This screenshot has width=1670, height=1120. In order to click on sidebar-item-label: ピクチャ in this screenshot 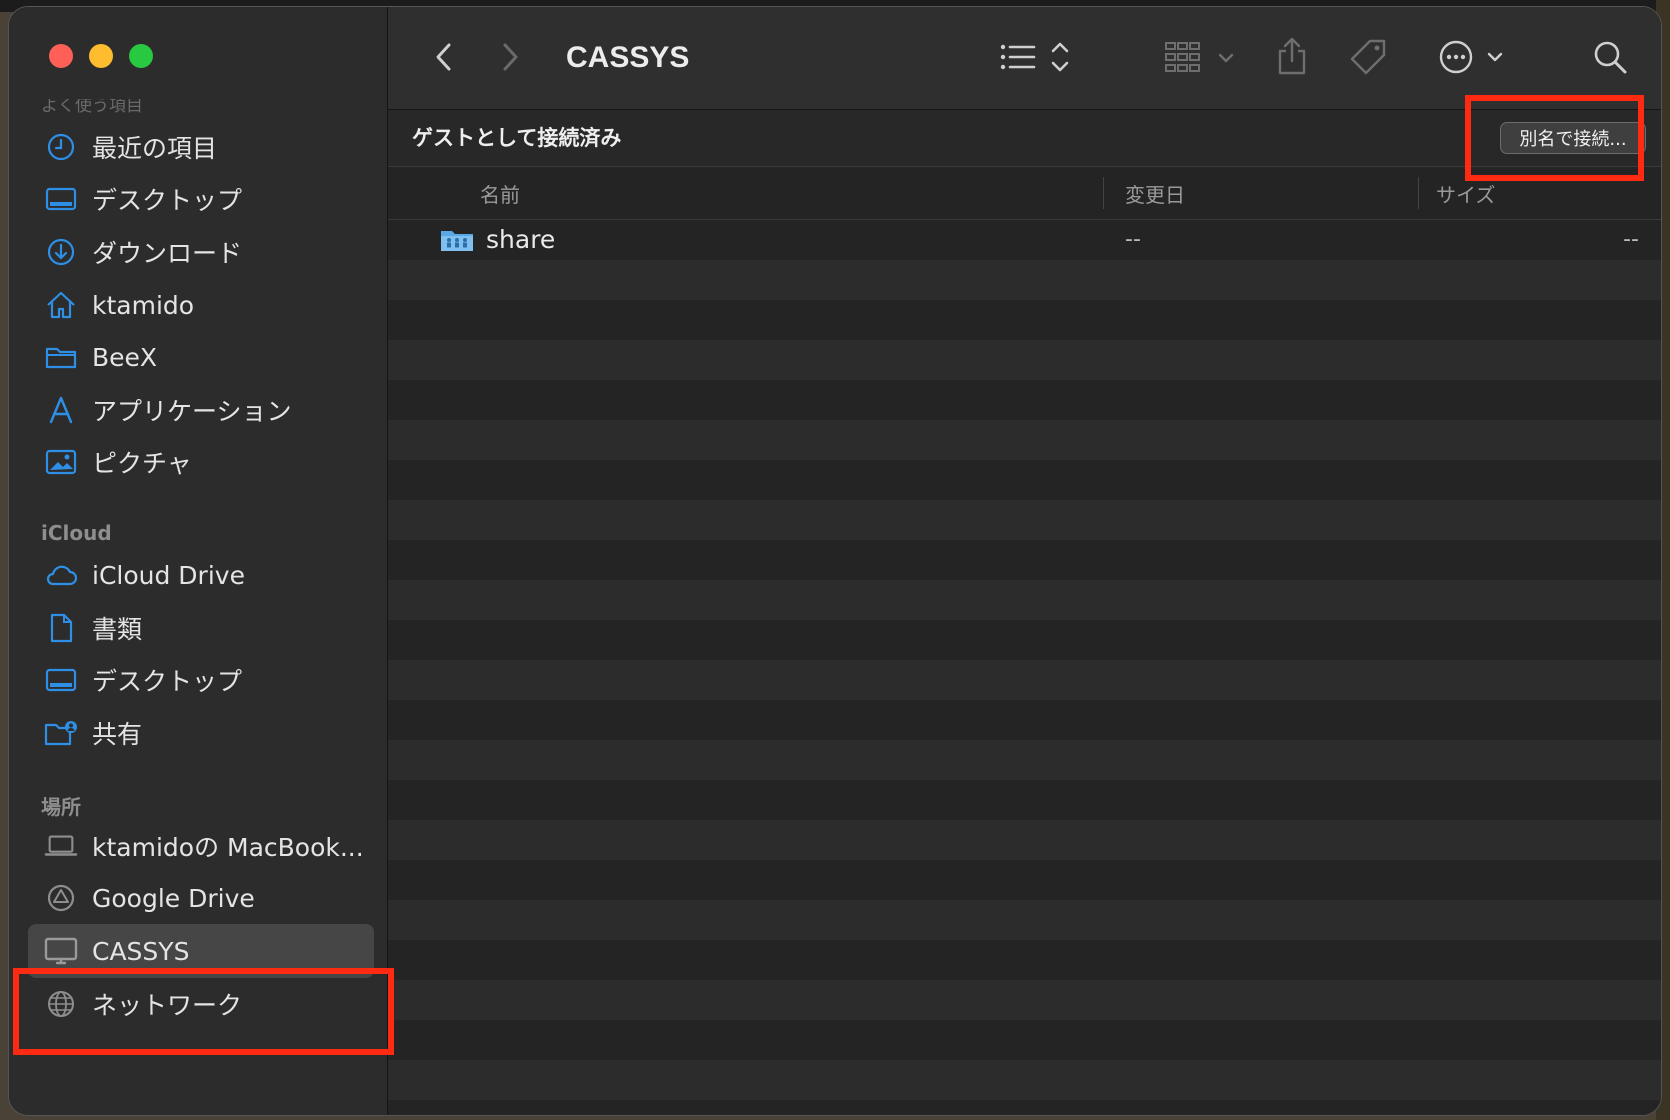, I will do `click(142, 463)`.